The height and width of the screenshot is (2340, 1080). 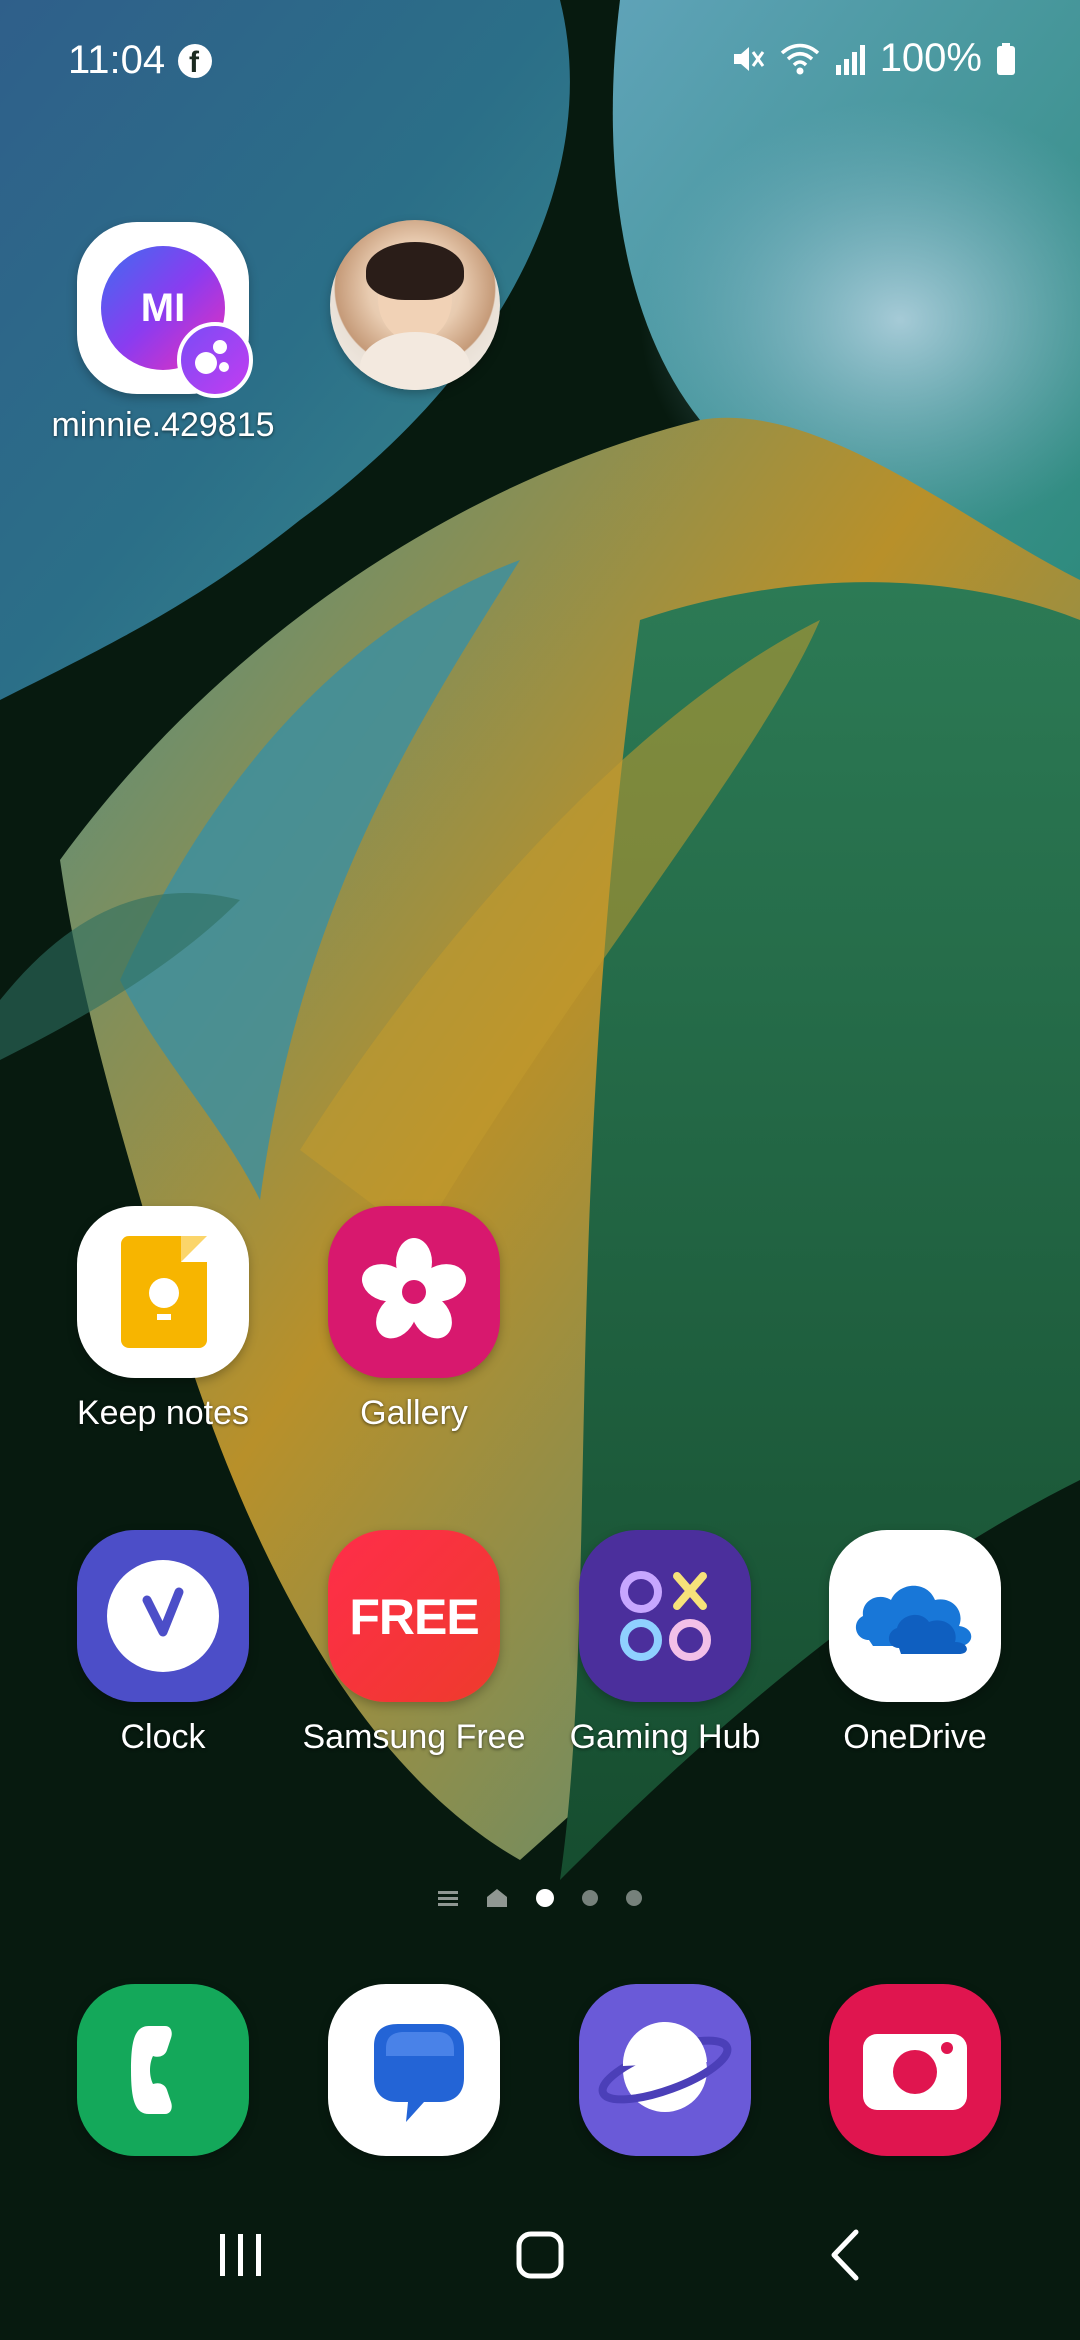 I want to click on dock-messages, so click(x=414, y=2070).